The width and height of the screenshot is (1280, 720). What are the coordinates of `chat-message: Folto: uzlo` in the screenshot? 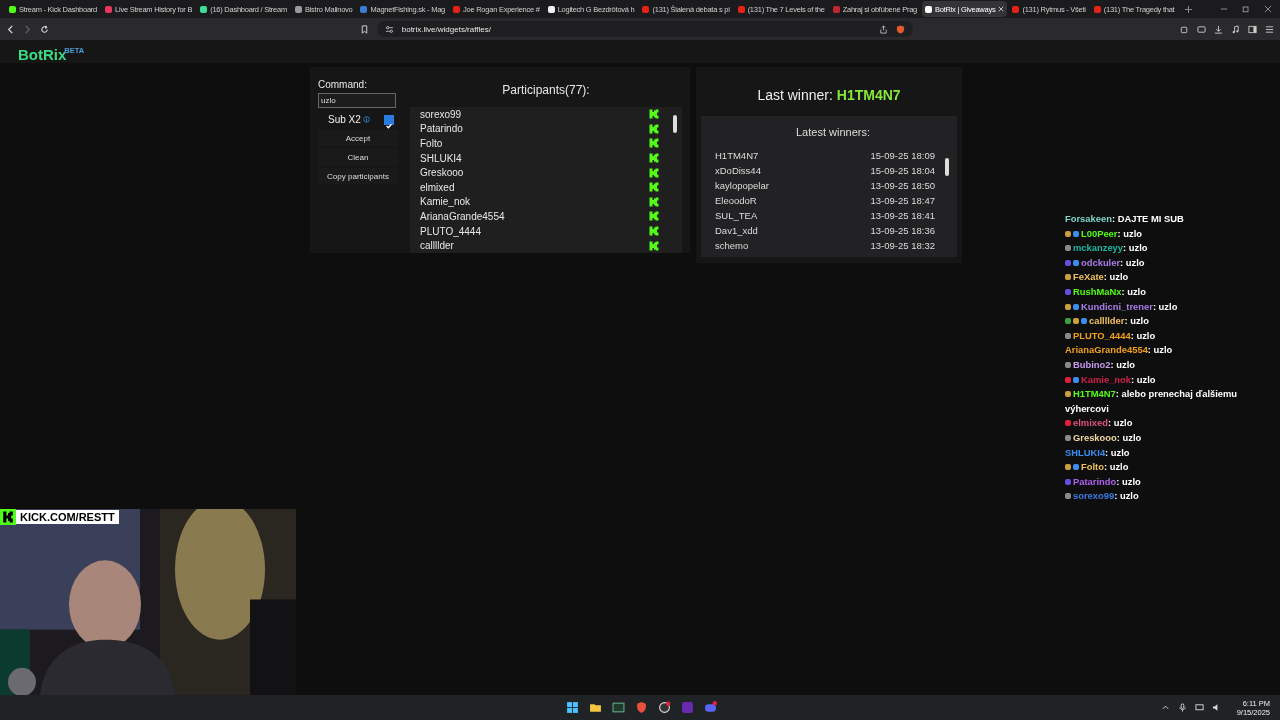 It's located at (1165, 467).